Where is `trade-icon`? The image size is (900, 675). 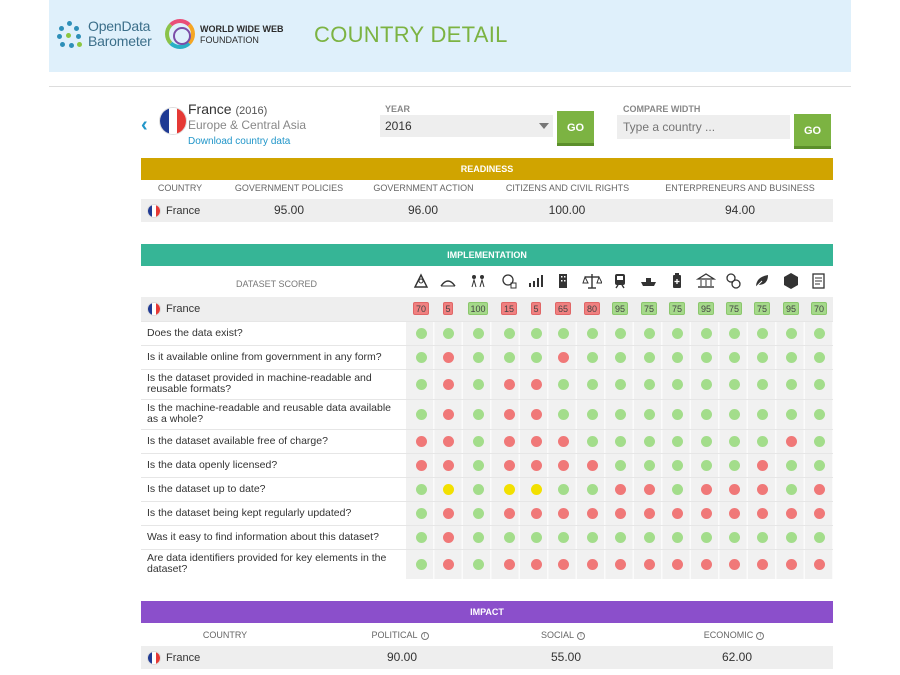 trade-icon is located at coordinates (649, 281).